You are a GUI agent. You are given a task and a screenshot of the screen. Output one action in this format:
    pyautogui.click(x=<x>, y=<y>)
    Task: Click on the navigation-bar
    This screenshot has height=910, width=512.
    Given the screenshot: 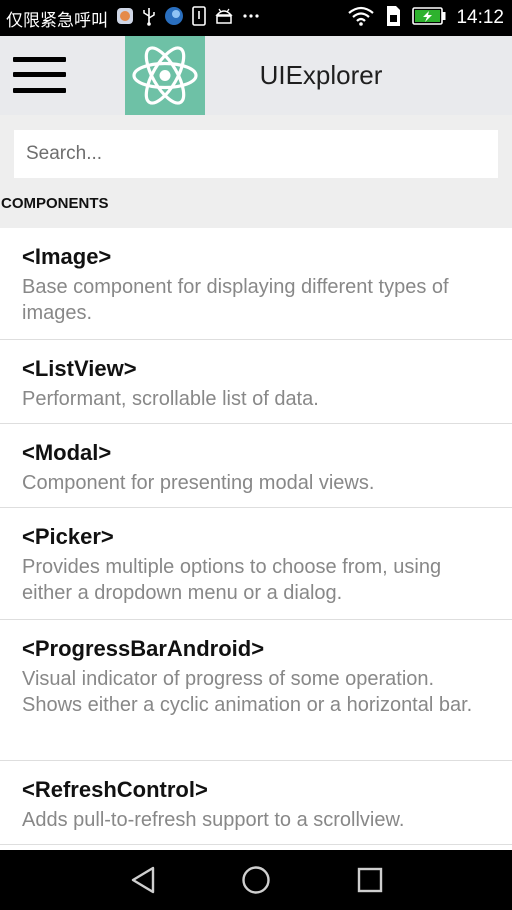 What is the action you would take?
    pyautogui.click(x=256, y=880)
    